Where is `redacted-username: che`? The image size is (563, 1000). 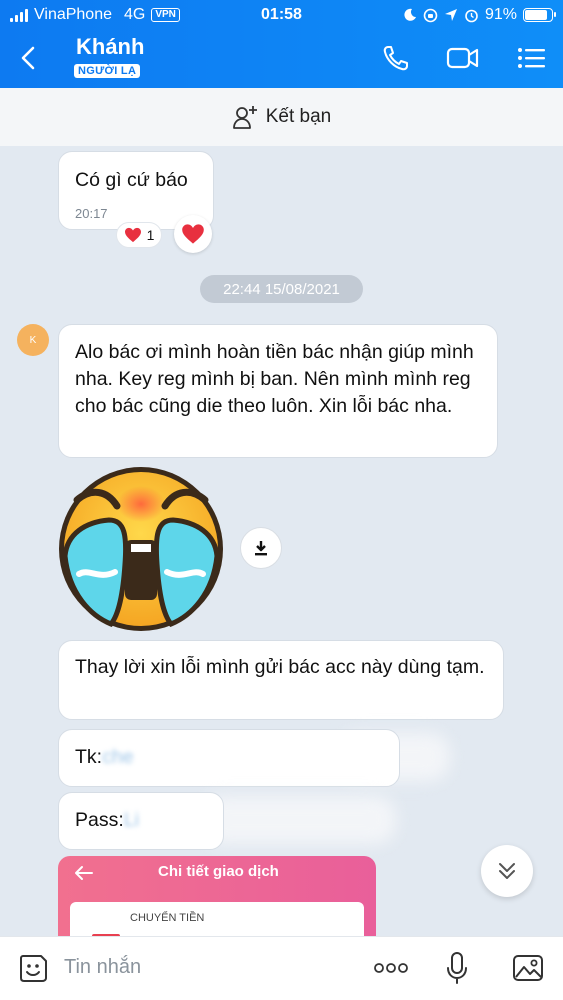
redacted-username: che is located at coordinates (118, 757).